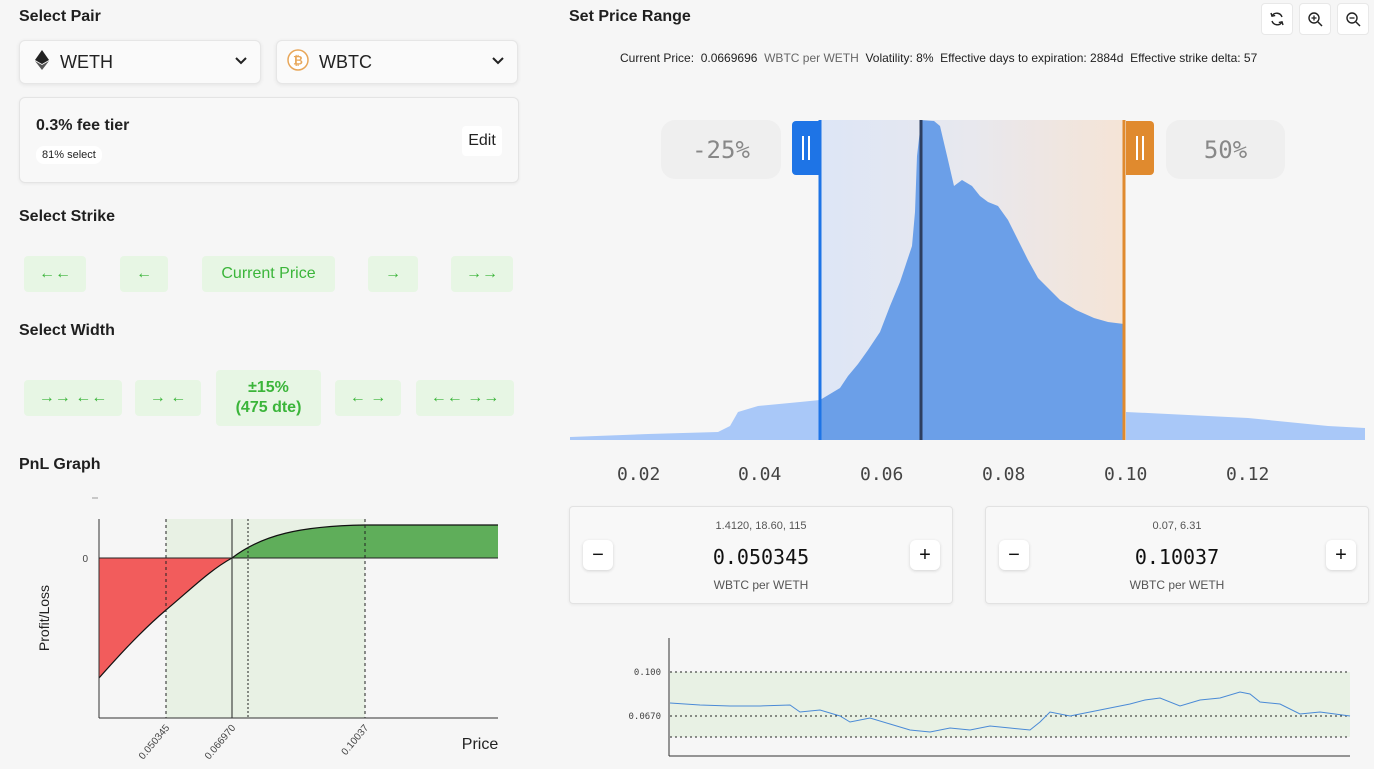 This screenshot has height=769, width=1374. What do you see at coordinates (67, 330) in the screenshot?
I see `select-width-heading: Select Width` at bounding box center [67, 330].